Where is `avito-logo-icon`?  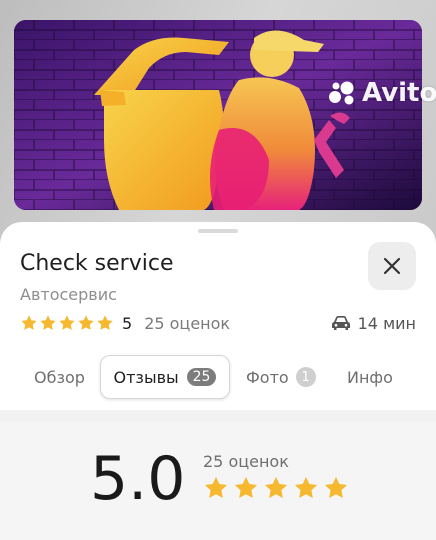
avito-logo-icon is located at coordinates (341, 93).